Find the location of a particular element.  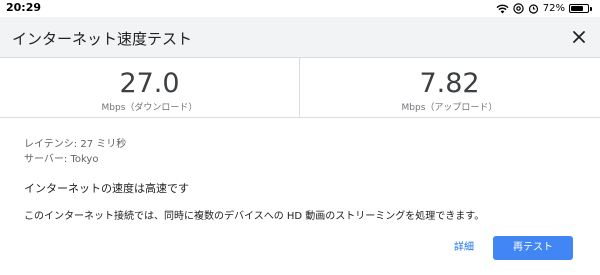

close-icon is located at coordinates (579, 37).